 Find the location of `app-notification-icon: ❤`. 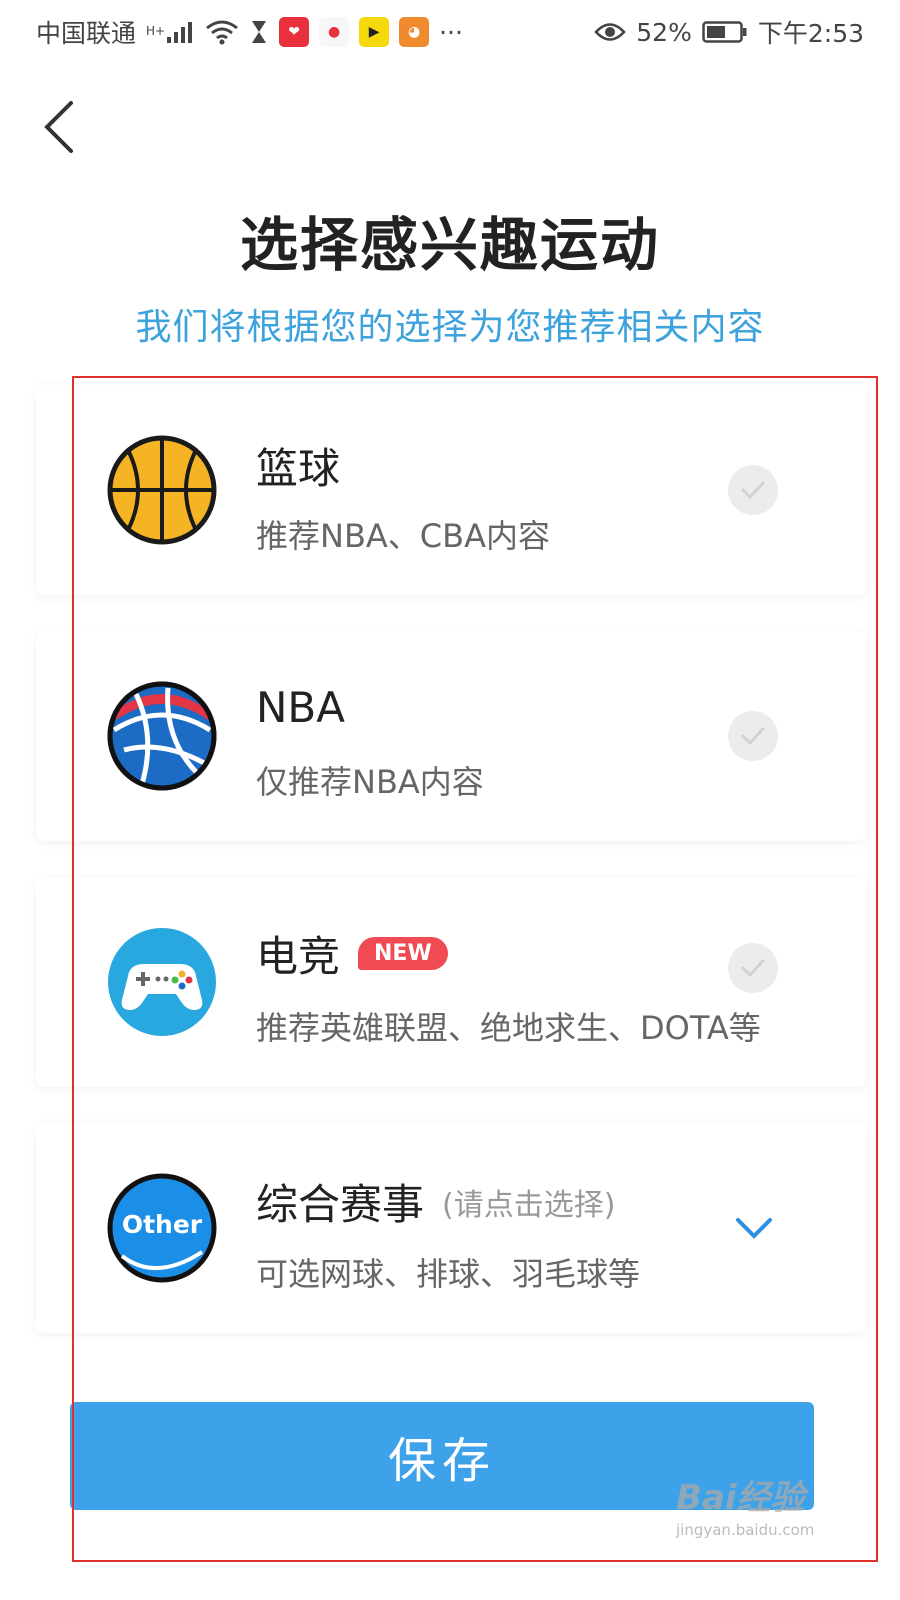

app-notification-icon: ❤ is located at coordinates (294, 32).